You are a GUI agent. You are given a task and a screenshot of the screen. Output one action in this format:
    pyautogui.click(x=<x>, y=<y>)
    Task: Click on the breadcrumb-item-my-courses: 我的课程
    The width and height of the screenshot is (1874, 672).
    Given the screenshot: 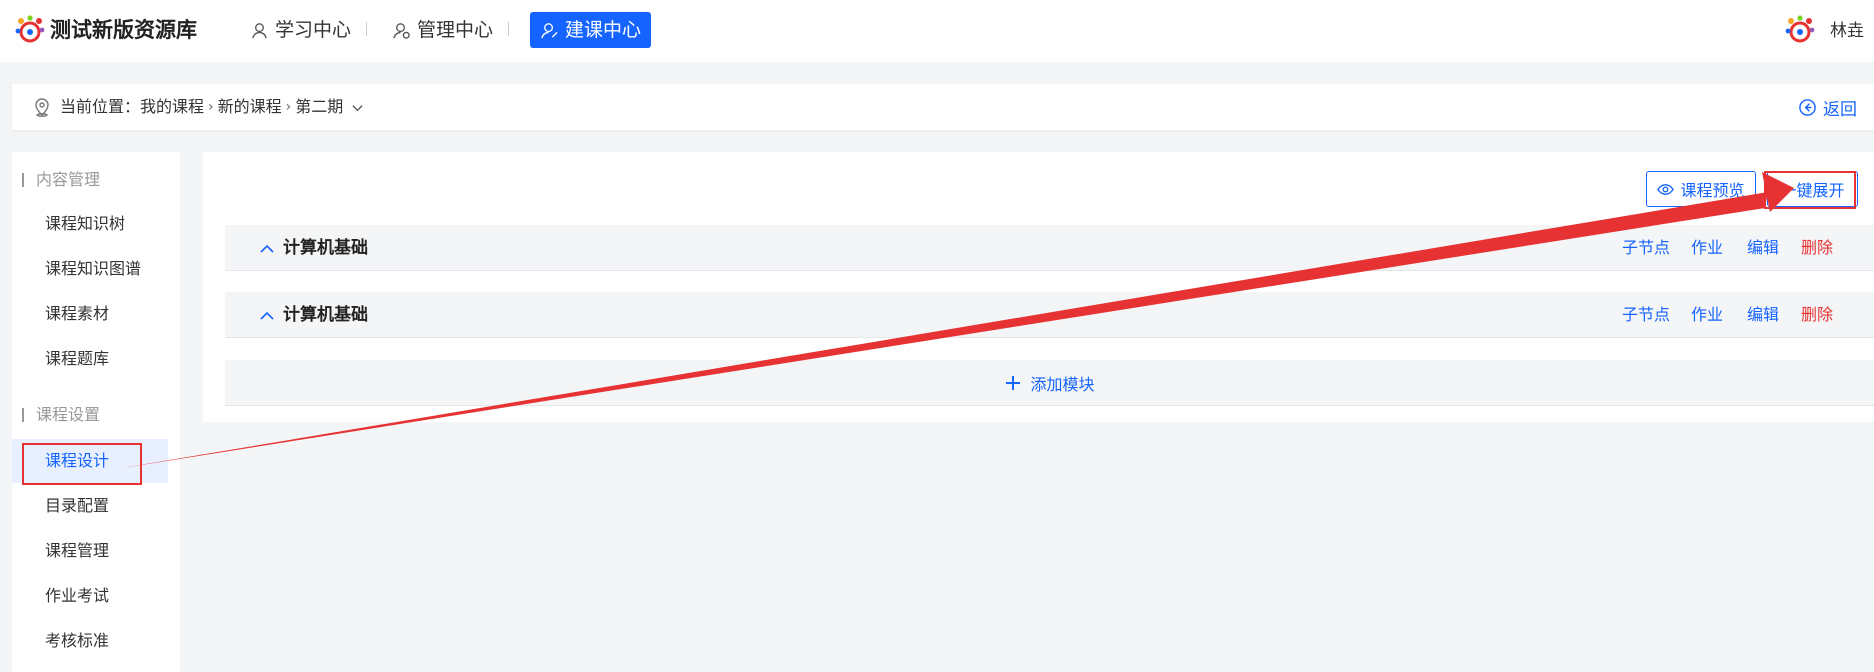 What is the action you would take?
    pyautogui.click(x=172, y=107)
    